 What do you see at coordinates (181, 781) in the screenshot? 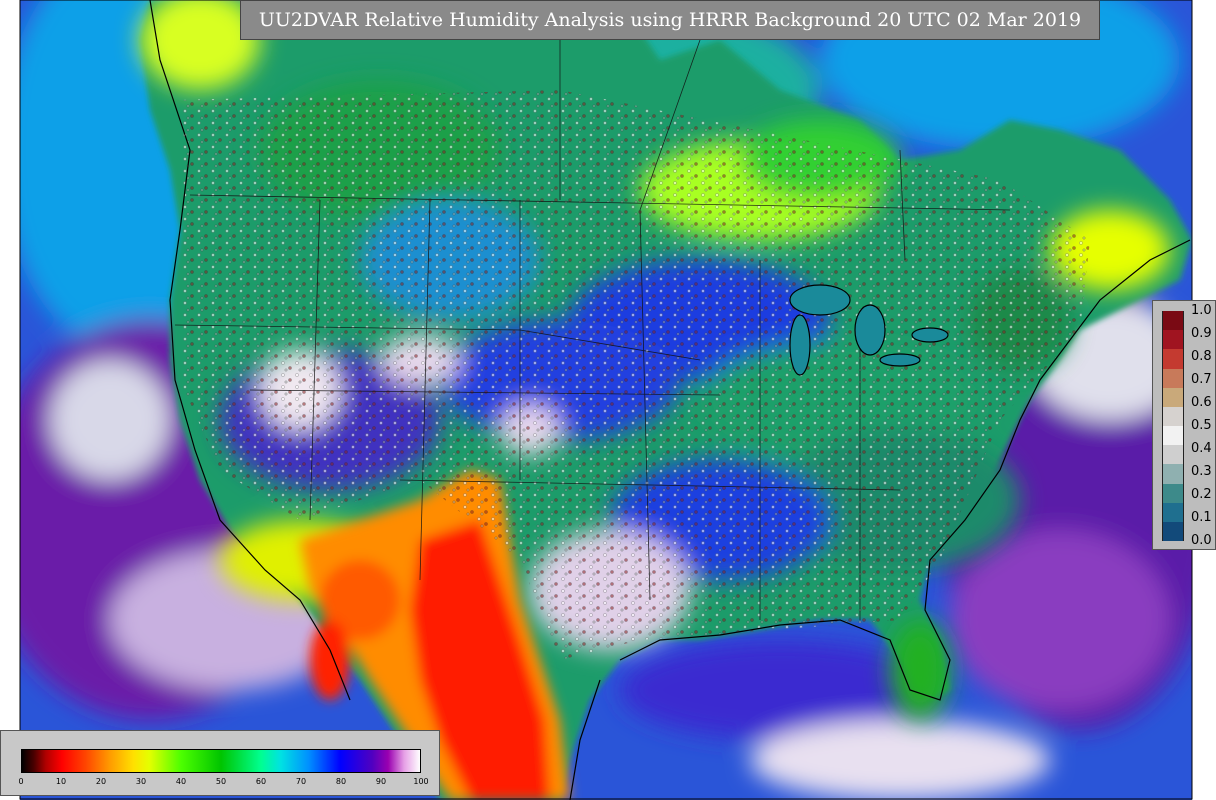
I see `percent-colorbar-tick: 40` at bounding box center [181, 781].